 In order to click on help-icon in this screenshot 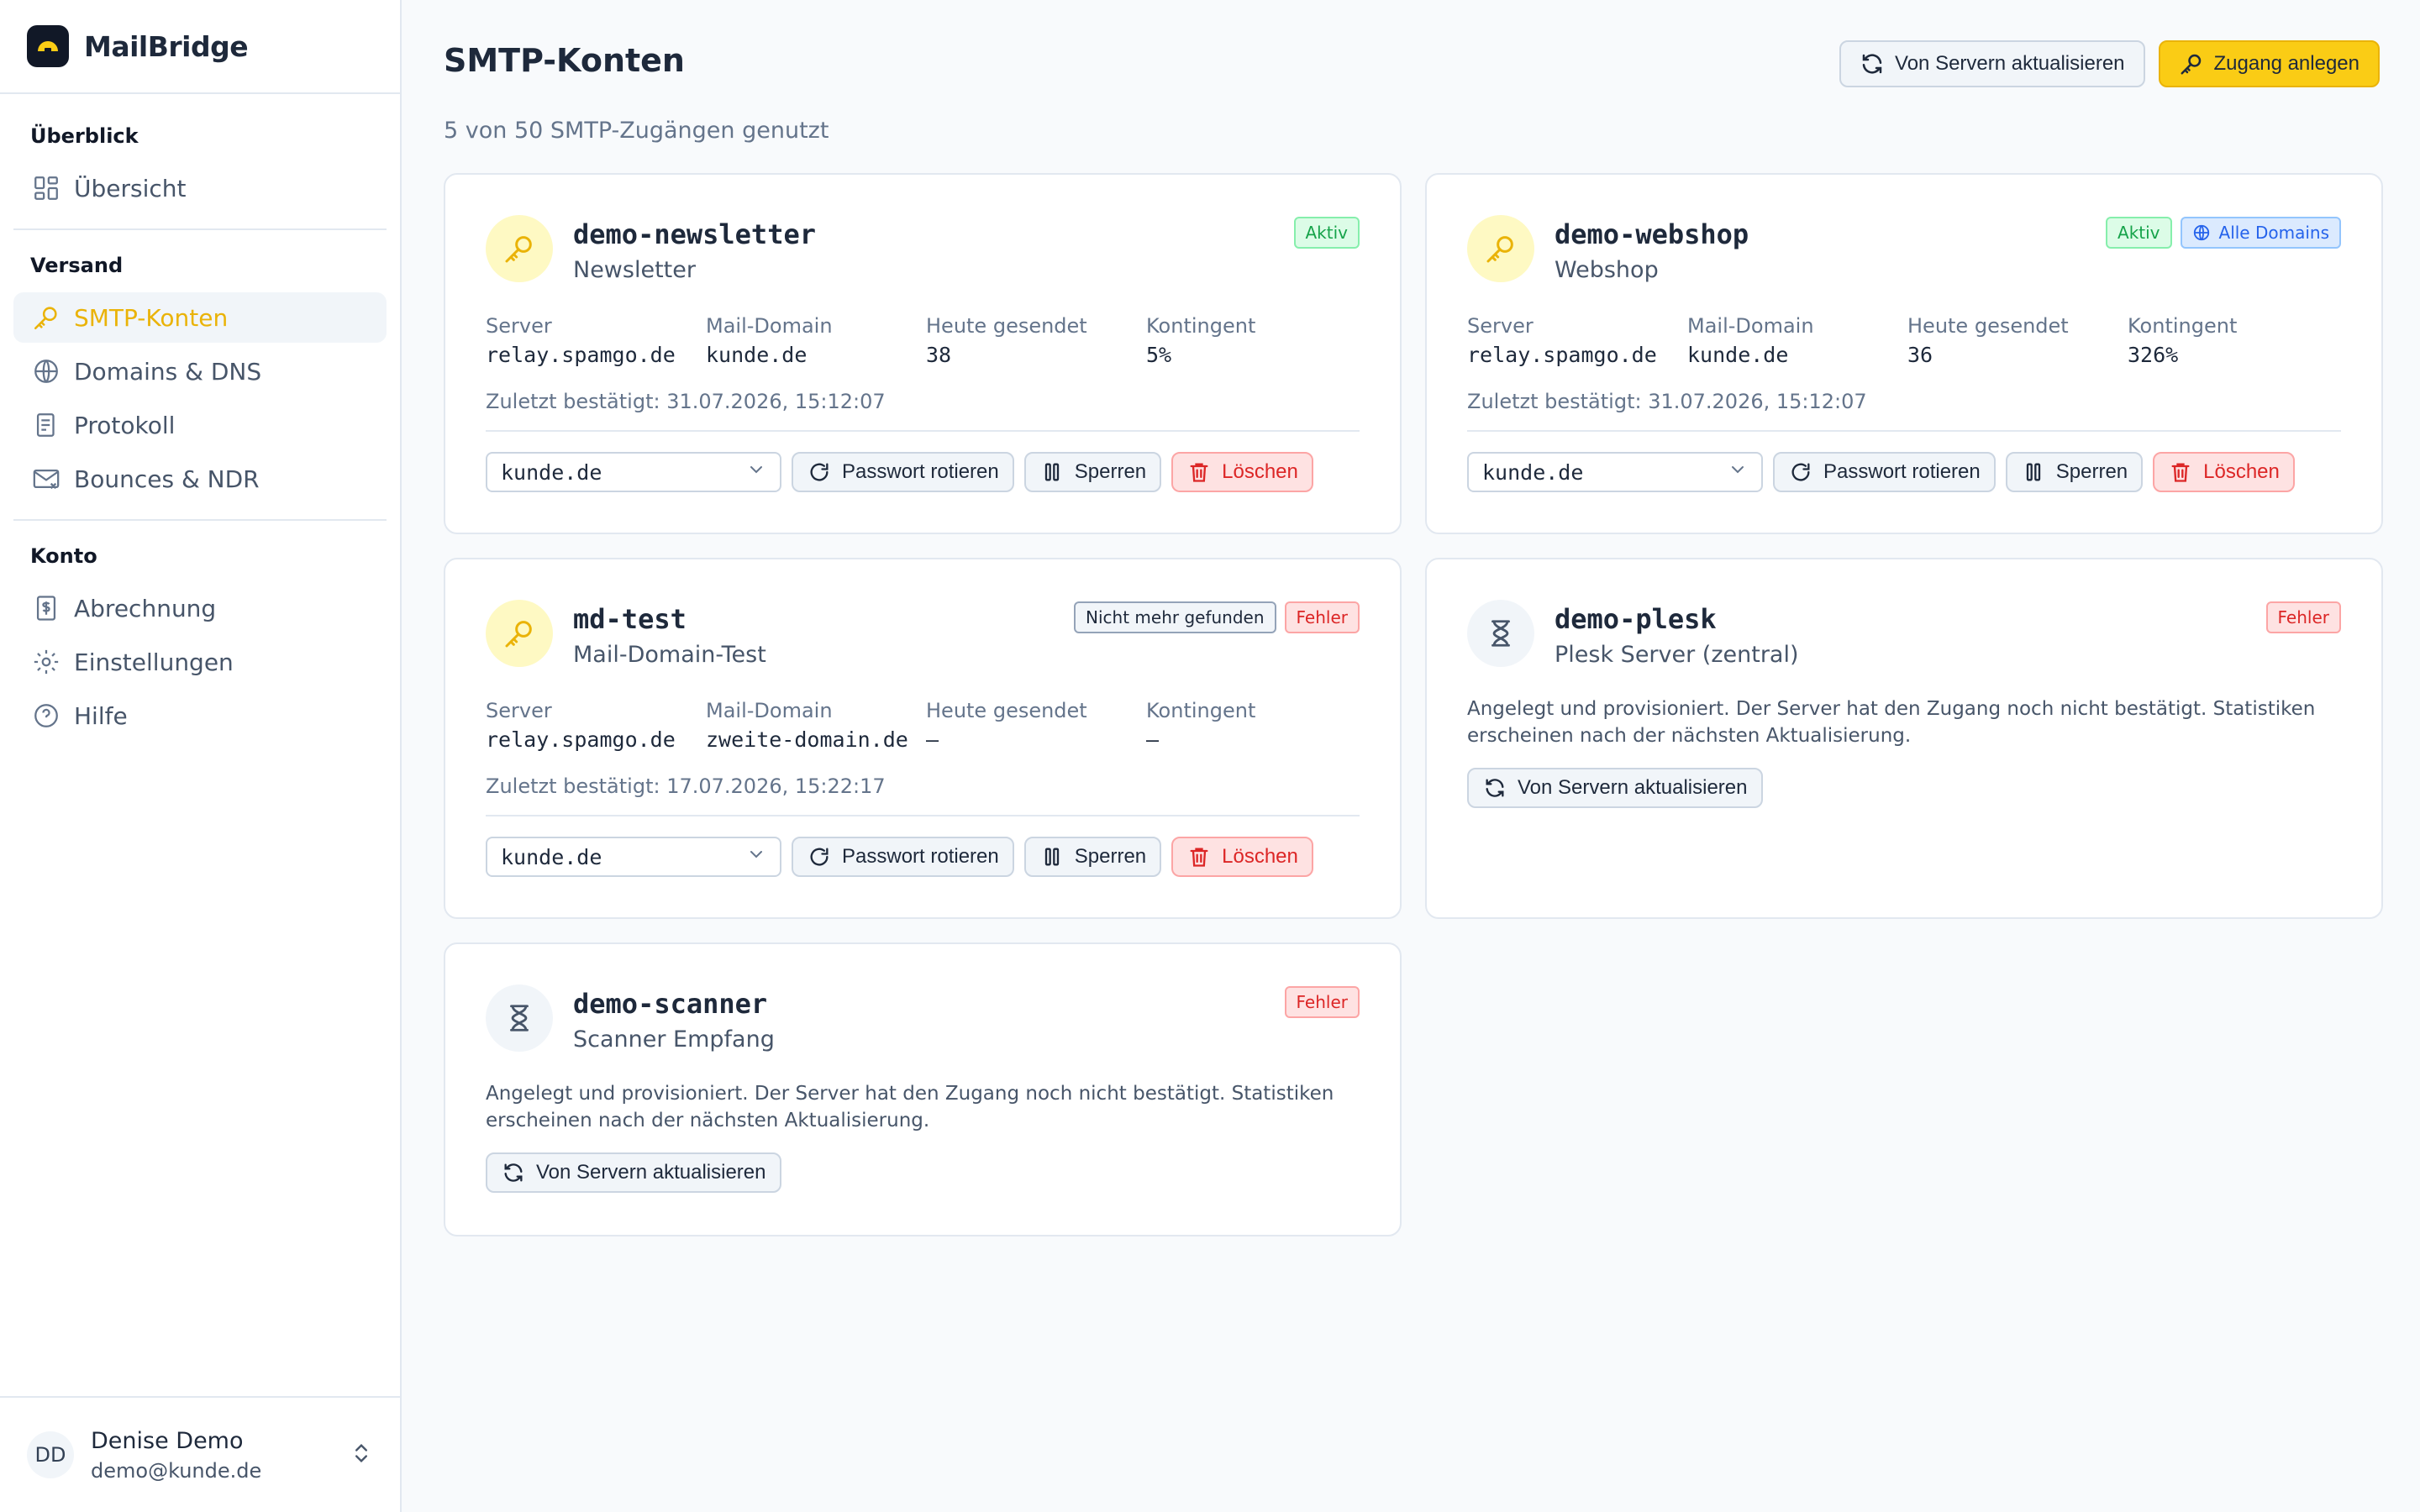, I will do `click(46, 716)`.